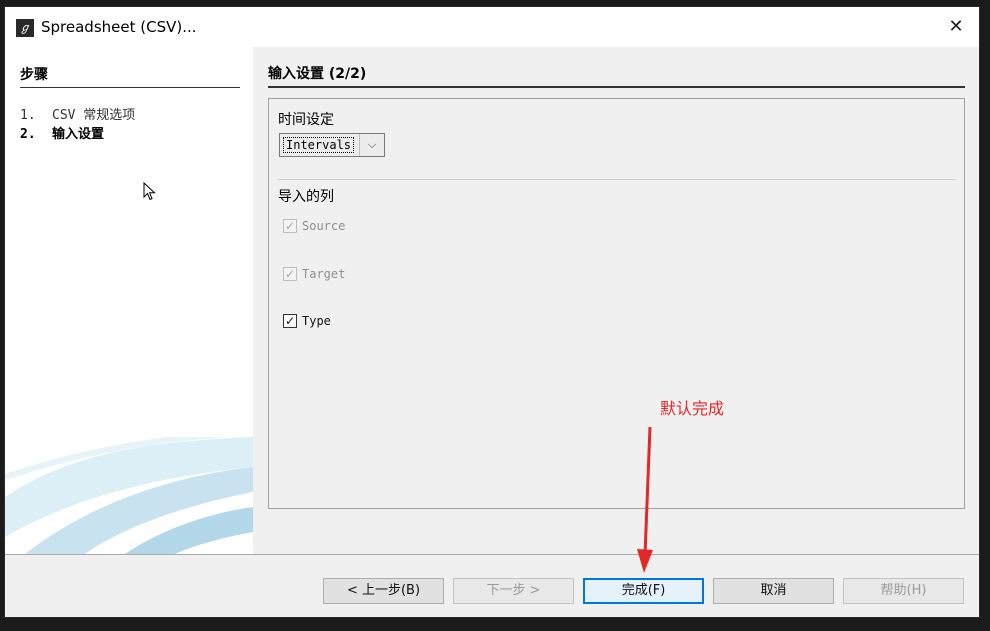  Describe the element at coordinates (319, 145) in the screenshot. I see `time-mode-value: Intervals` at that location.